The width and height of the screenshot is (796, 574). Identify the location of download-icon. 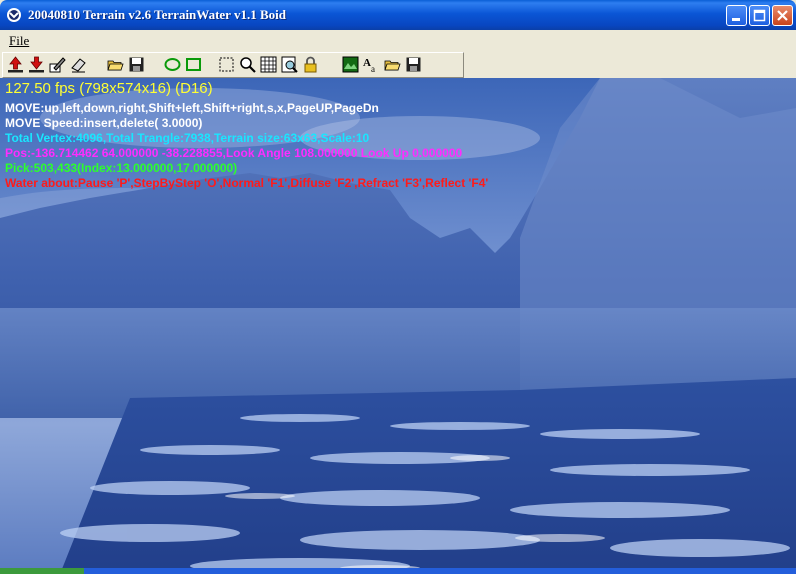
(36, 64).